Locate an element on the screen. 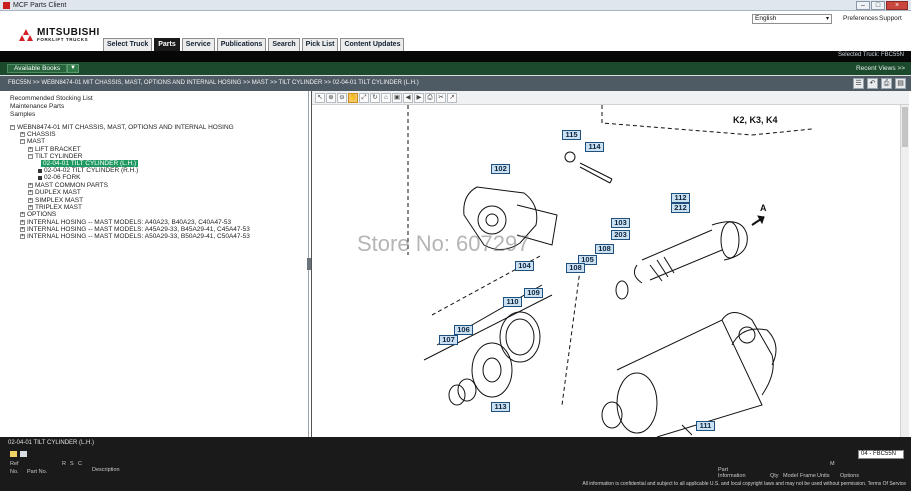 Image resolution: width=911 pixels, height=491 pixels. tree-node-duplex-mast: + DUPLEX MAST is located at coordinates (54, 192).